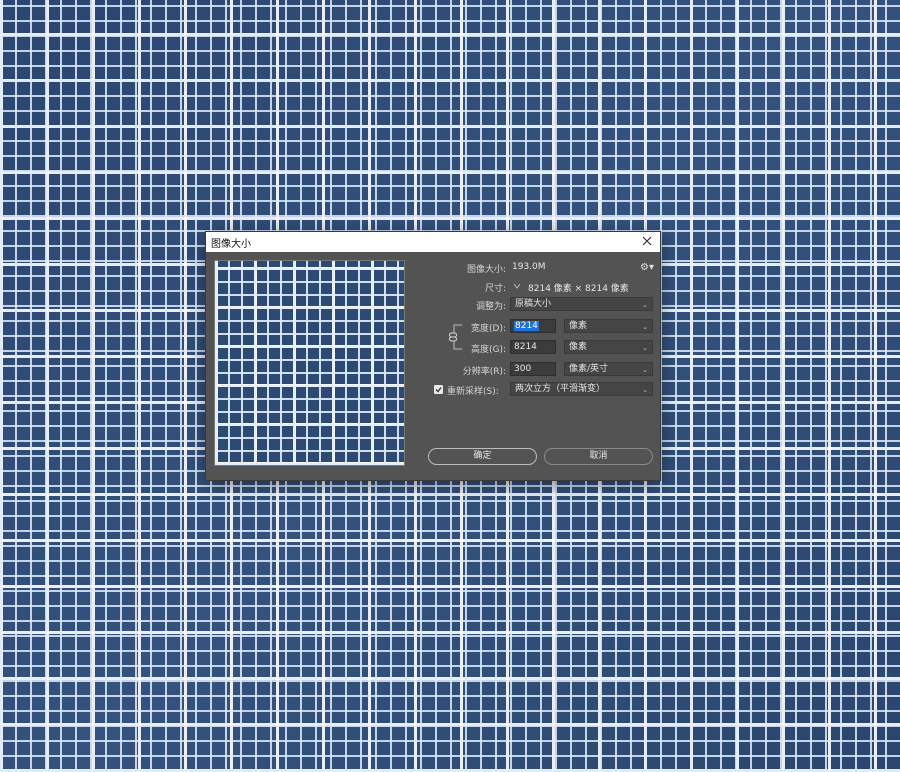 This screenshot has width=900, height=772. Describe the element at coordinates (529, 267) in the screenshot. I see `image-size-value: 193.0M` at that location.